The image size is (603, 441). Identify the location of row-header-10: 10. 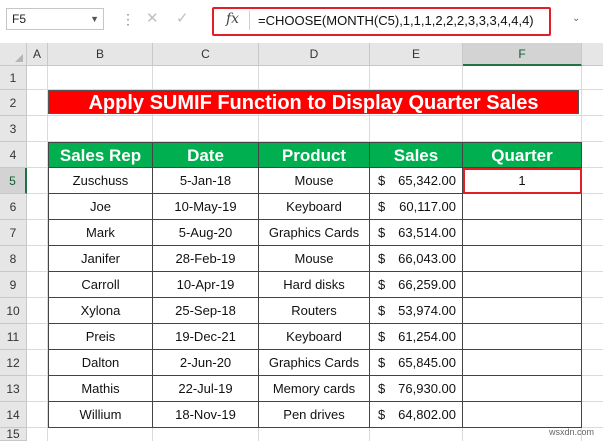
(13, 311).